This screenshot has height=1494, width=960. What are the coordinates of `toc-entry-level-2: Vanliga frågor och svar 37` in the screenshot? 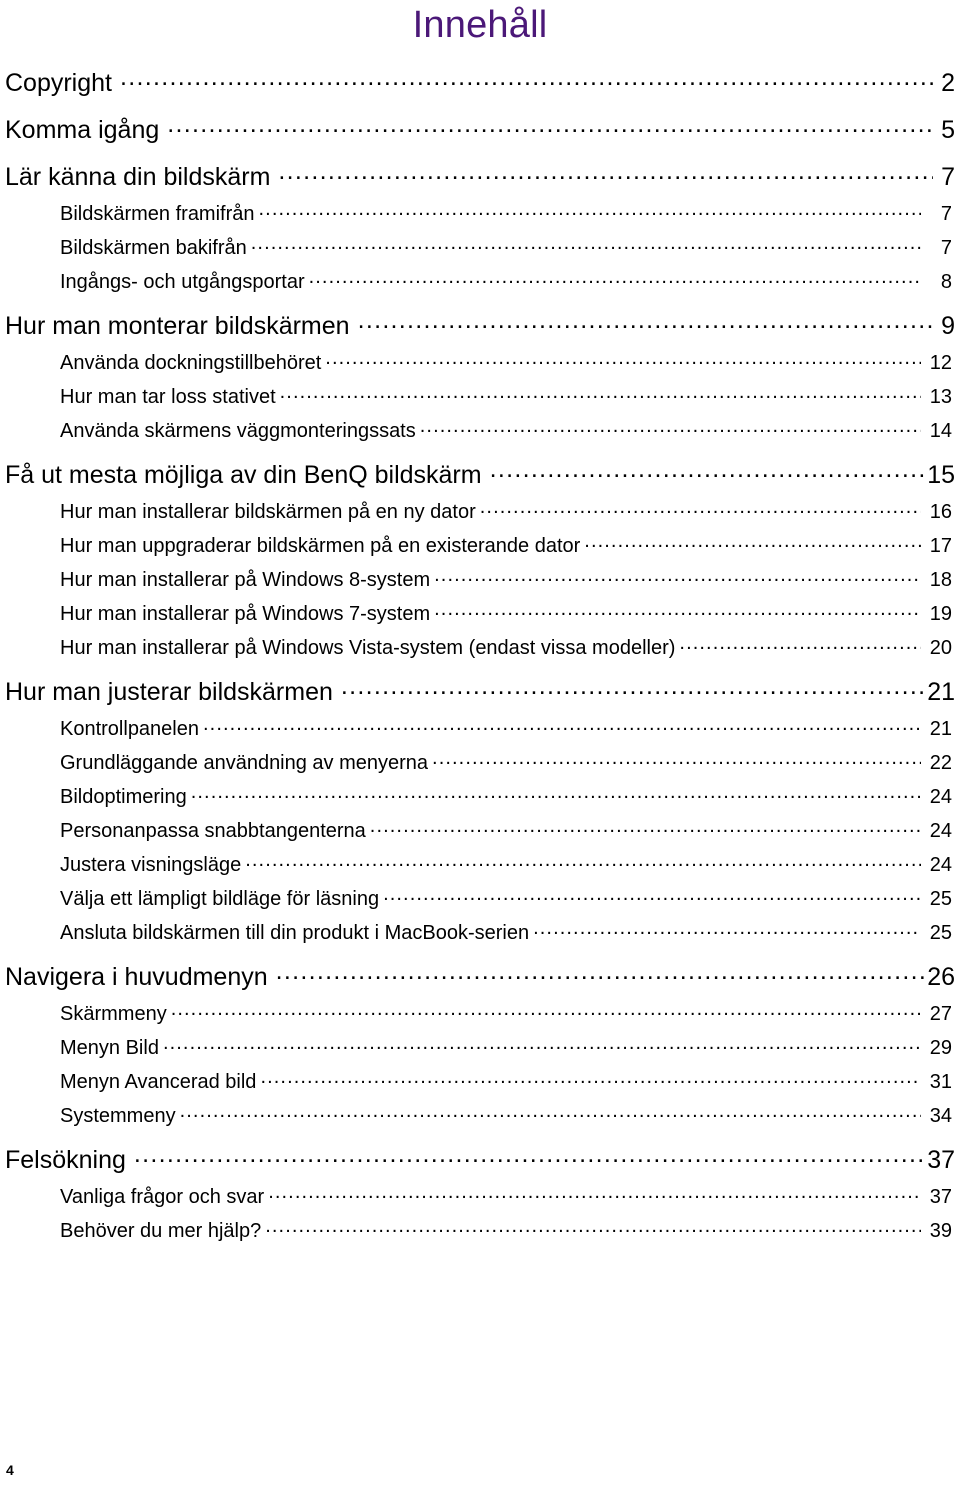 It's located at (480, 1195).